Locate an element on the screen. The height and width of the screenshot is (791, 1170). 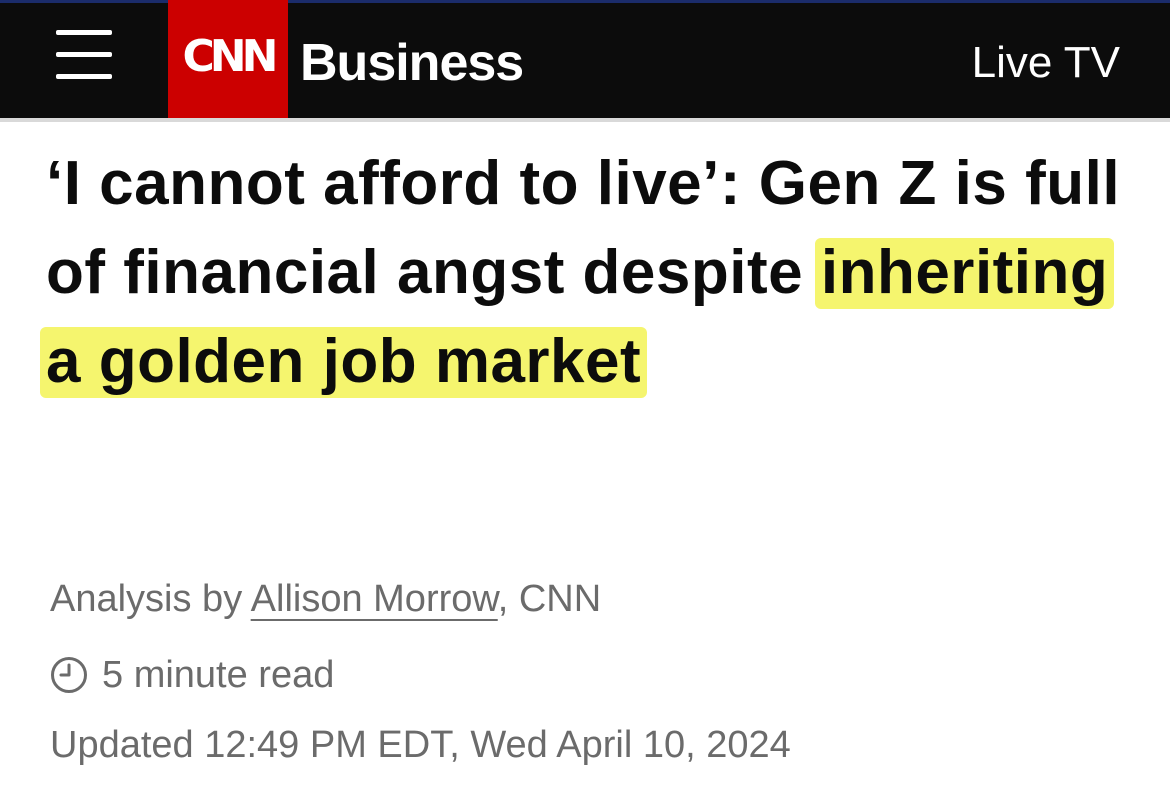
live-tv-link: Live TV is located at coordinates (1046, 63).